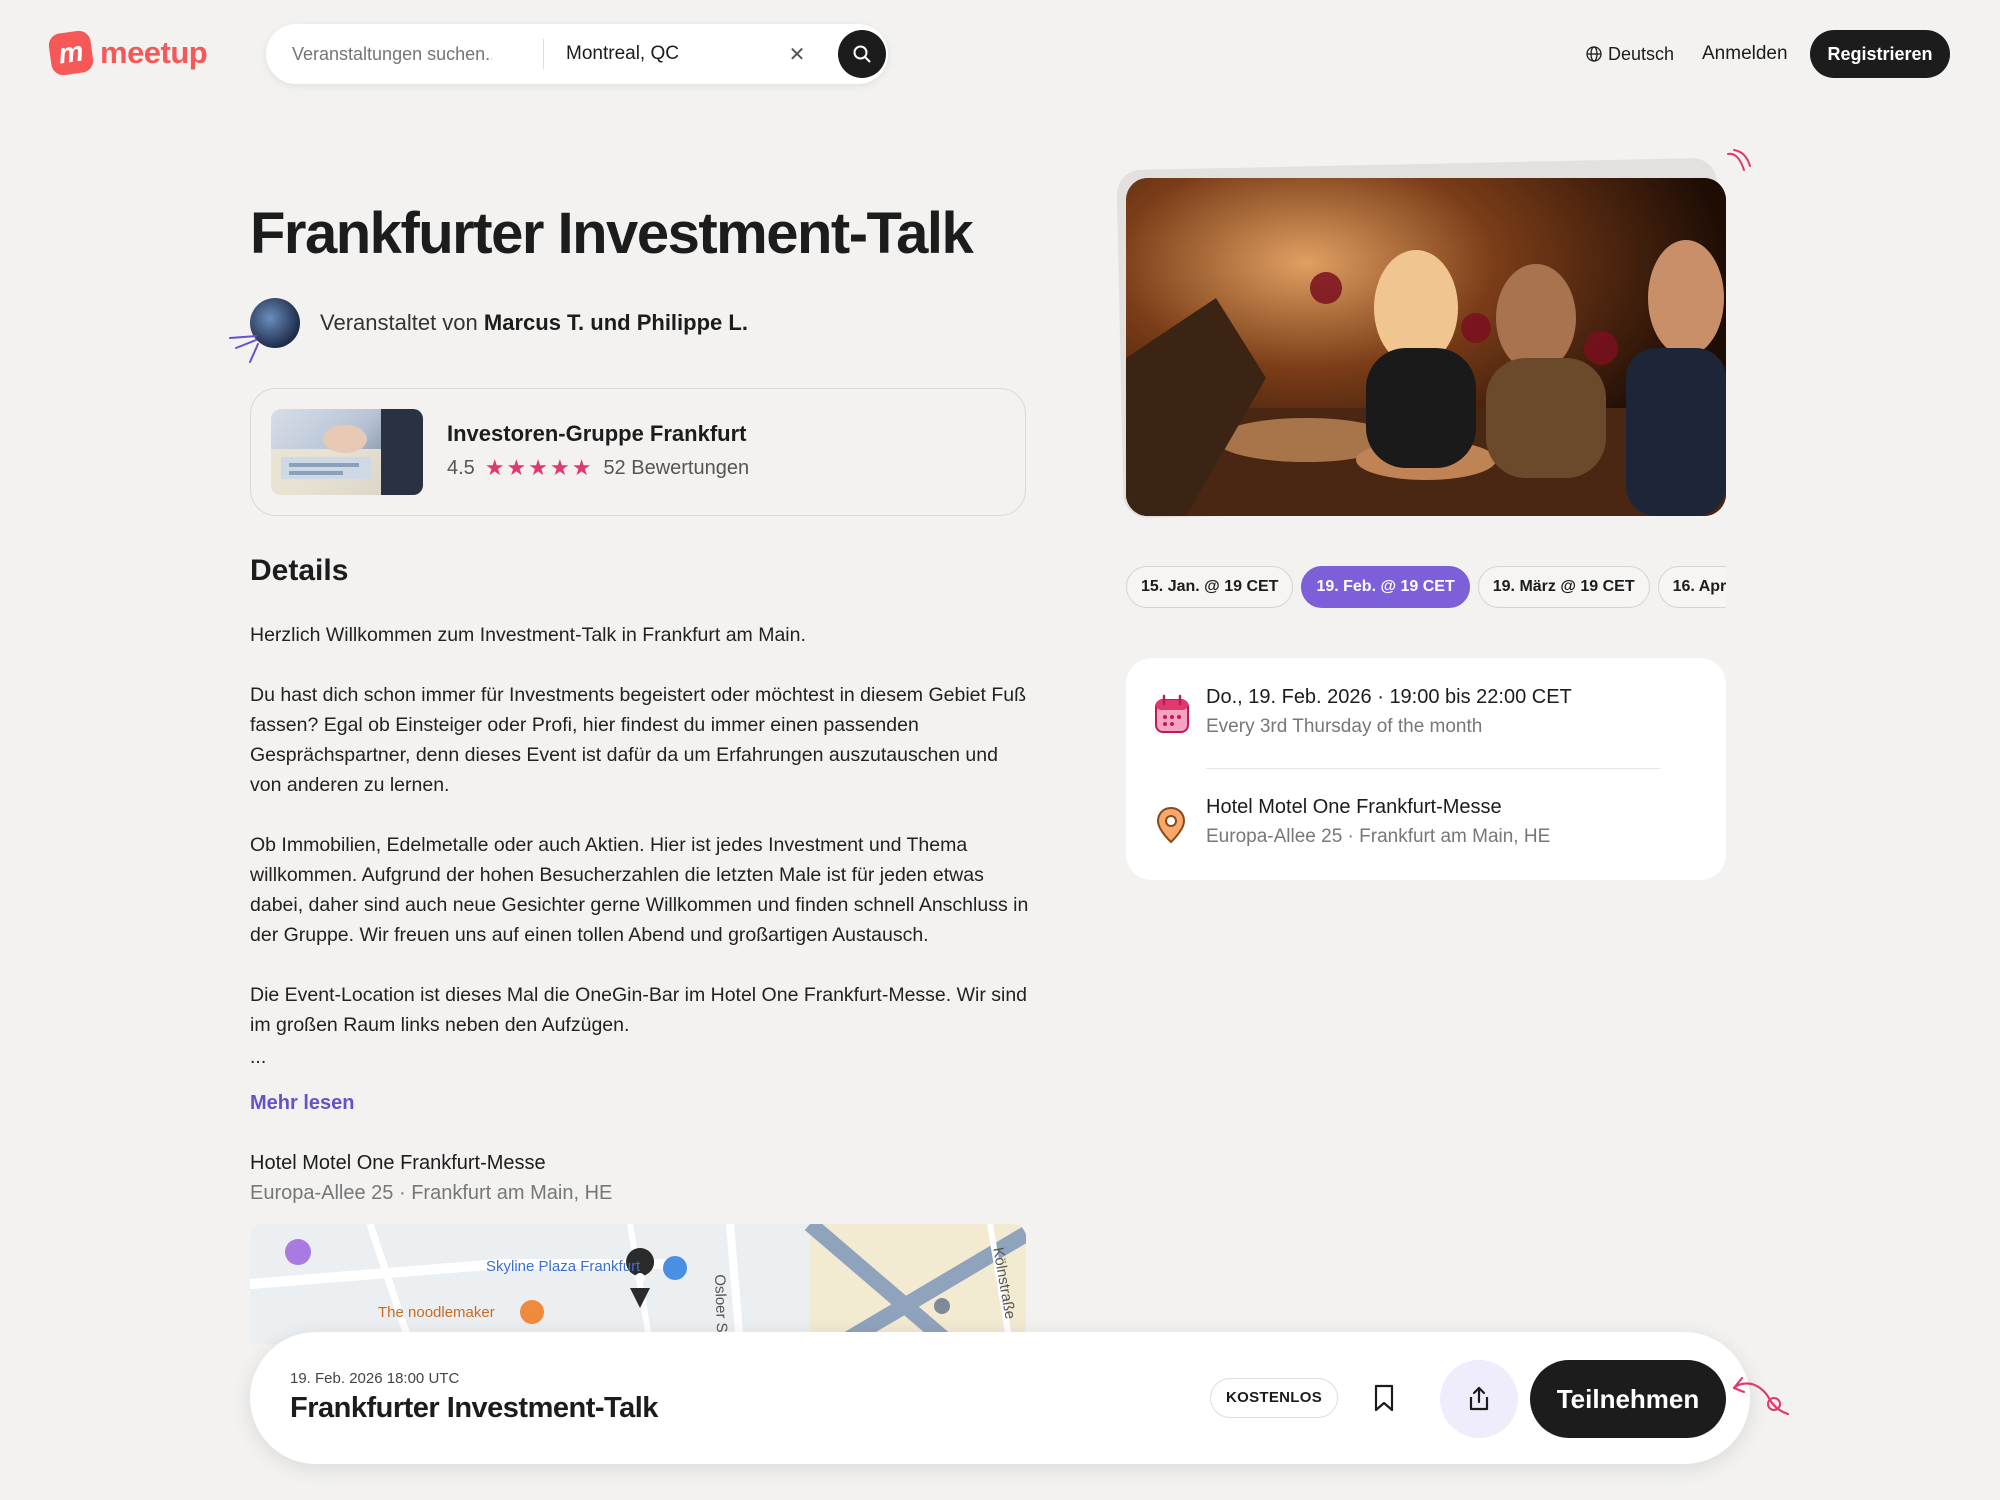  What do you see at coordinates (154, 52) in the screenshot?
I see `logo-text: meetup` at bounding box center [154, 52].